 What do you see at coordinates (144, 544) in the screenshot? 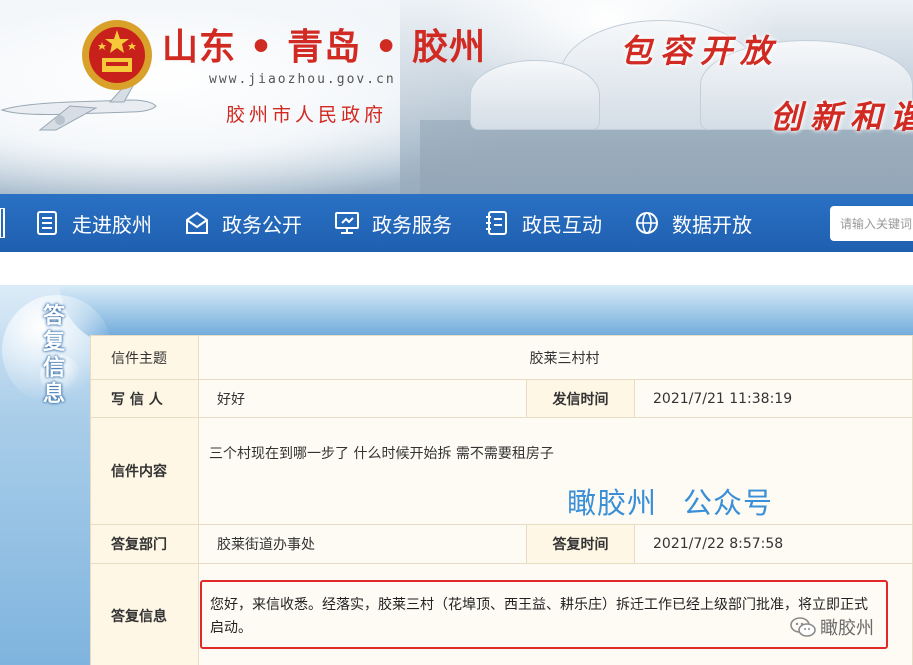
I see `reply-dept-label: 答复部门` at bounding box center [144, 544].